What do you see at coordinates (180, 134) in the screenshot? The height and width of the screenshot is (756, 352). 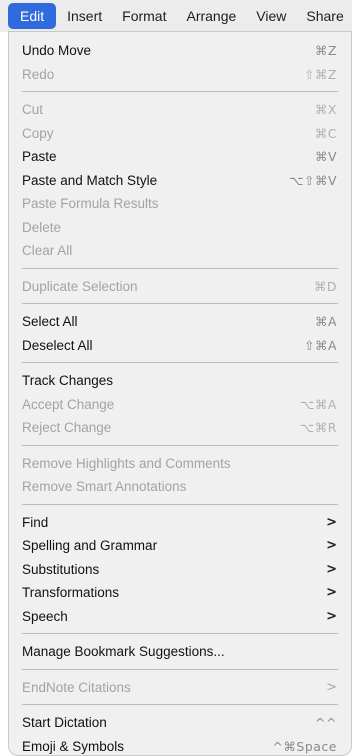 I see `menu-item-copy: Copy ⌘C` at bounding box center [180, 134].